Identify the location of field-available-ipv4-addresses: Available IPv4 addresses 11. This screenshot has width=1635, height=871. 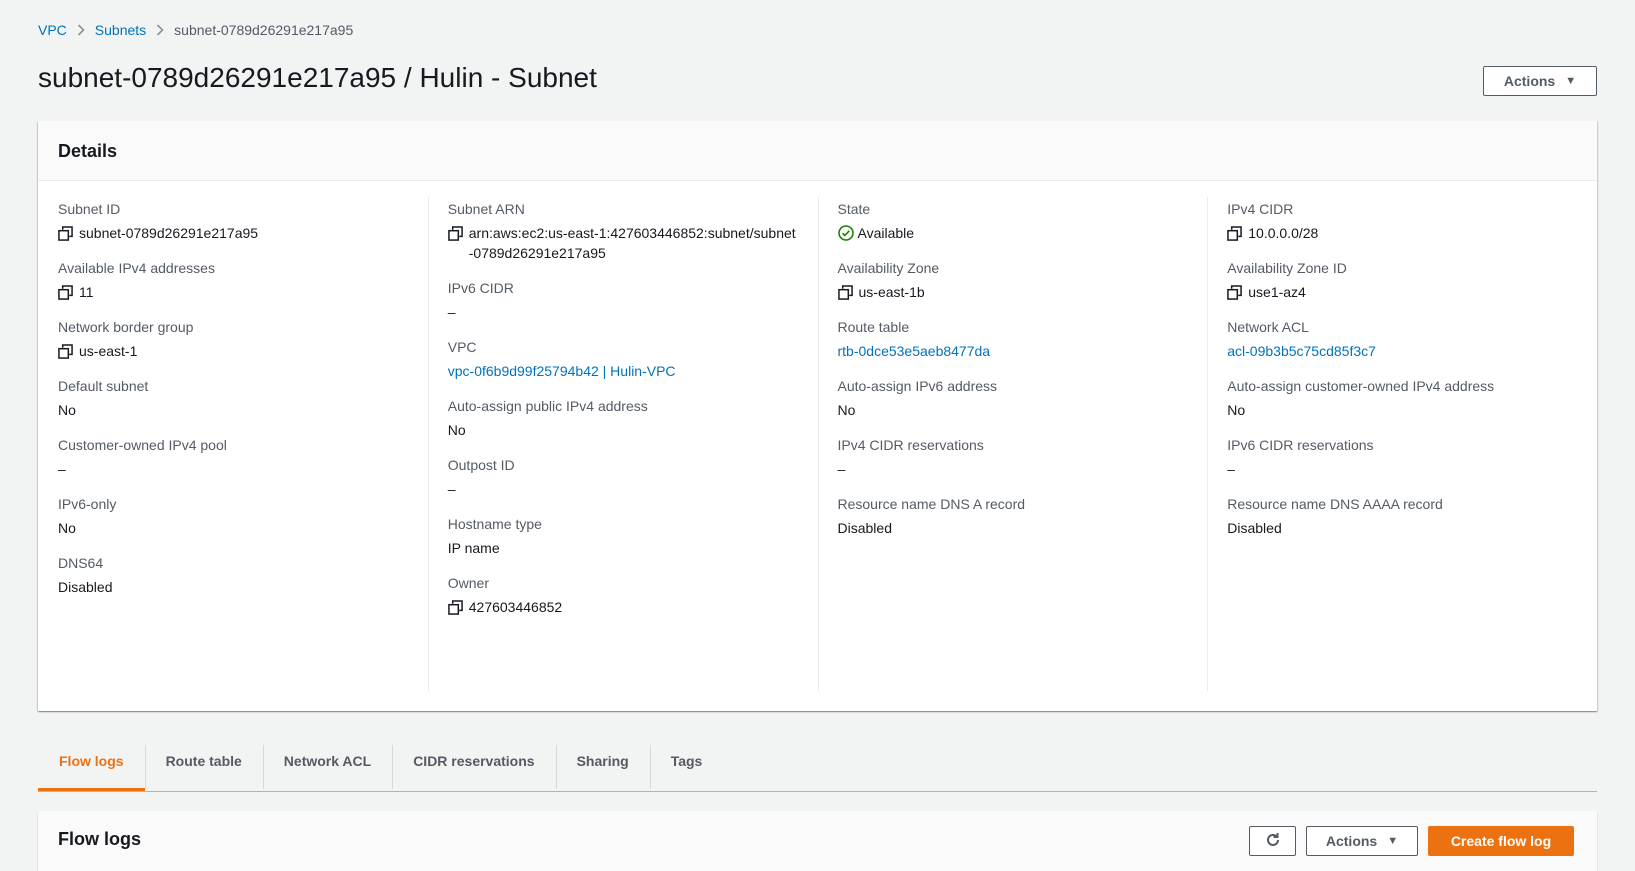
(233, 281).